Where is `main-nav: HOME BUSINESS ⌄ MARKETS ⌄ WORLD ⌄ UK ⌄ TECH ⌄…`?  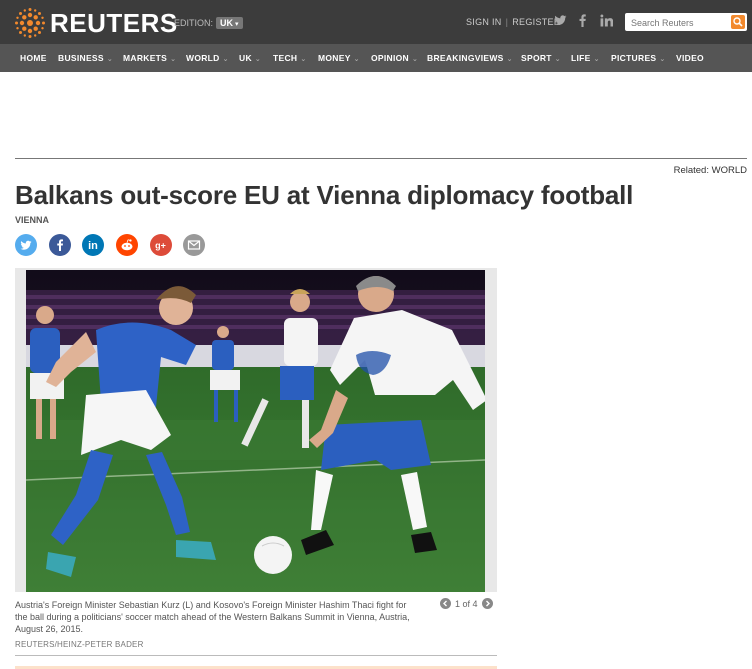 main-nav: HOME BUSINESS ⌄ MARKETS ⌄ WORLD ⌄ UK ⌄ TECH ⌄… is located at coordinates (376, 58).